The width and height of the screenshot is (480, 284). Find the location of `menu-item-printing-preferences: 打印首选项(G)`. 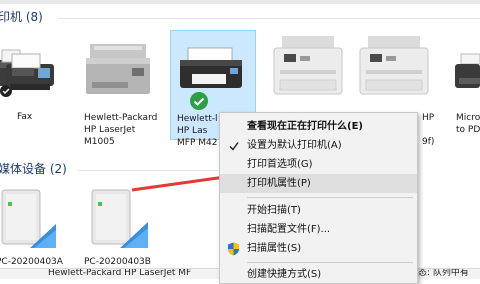

menu-item-printing-preferences: 打印首选项(G) is located at coordinates (318, 164).